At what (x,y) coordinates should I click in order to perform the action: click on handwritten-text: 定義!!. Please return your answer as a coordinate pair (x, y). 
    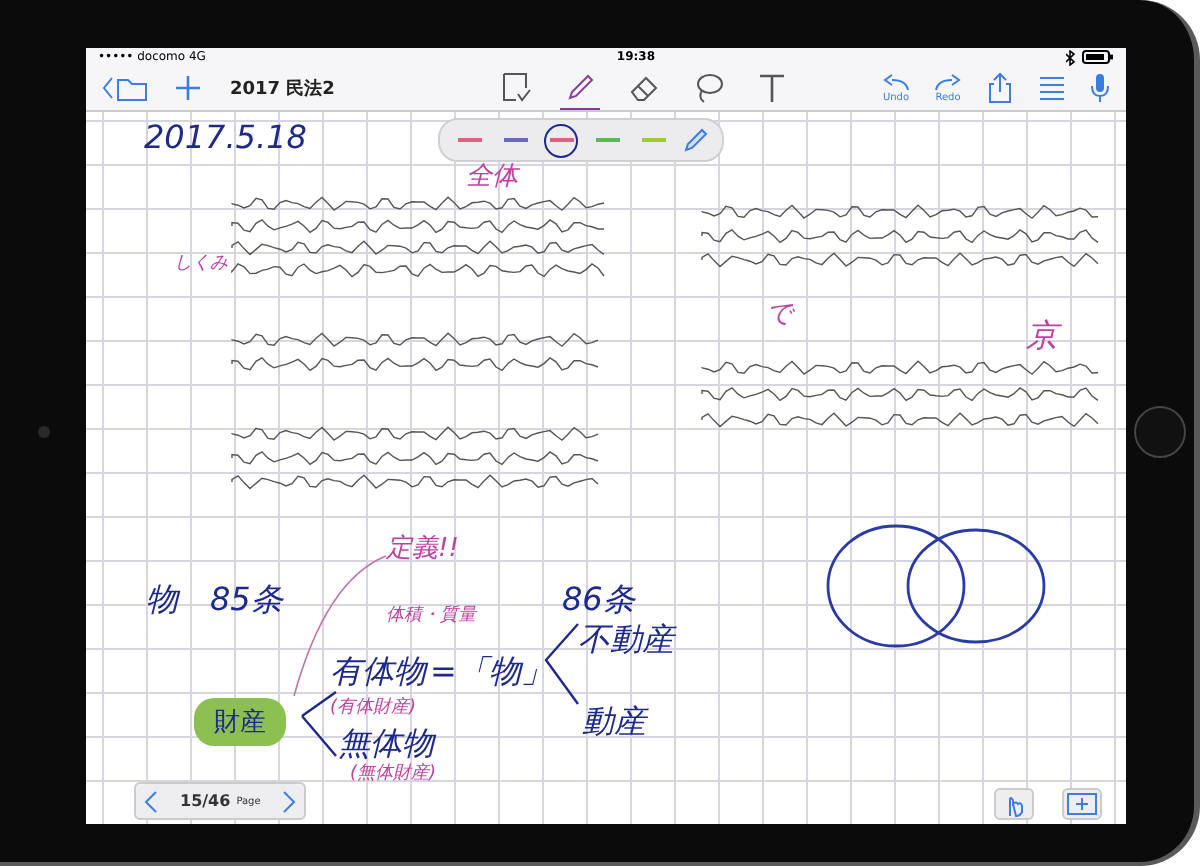
    Looking at the image, I should click on (422, 549).